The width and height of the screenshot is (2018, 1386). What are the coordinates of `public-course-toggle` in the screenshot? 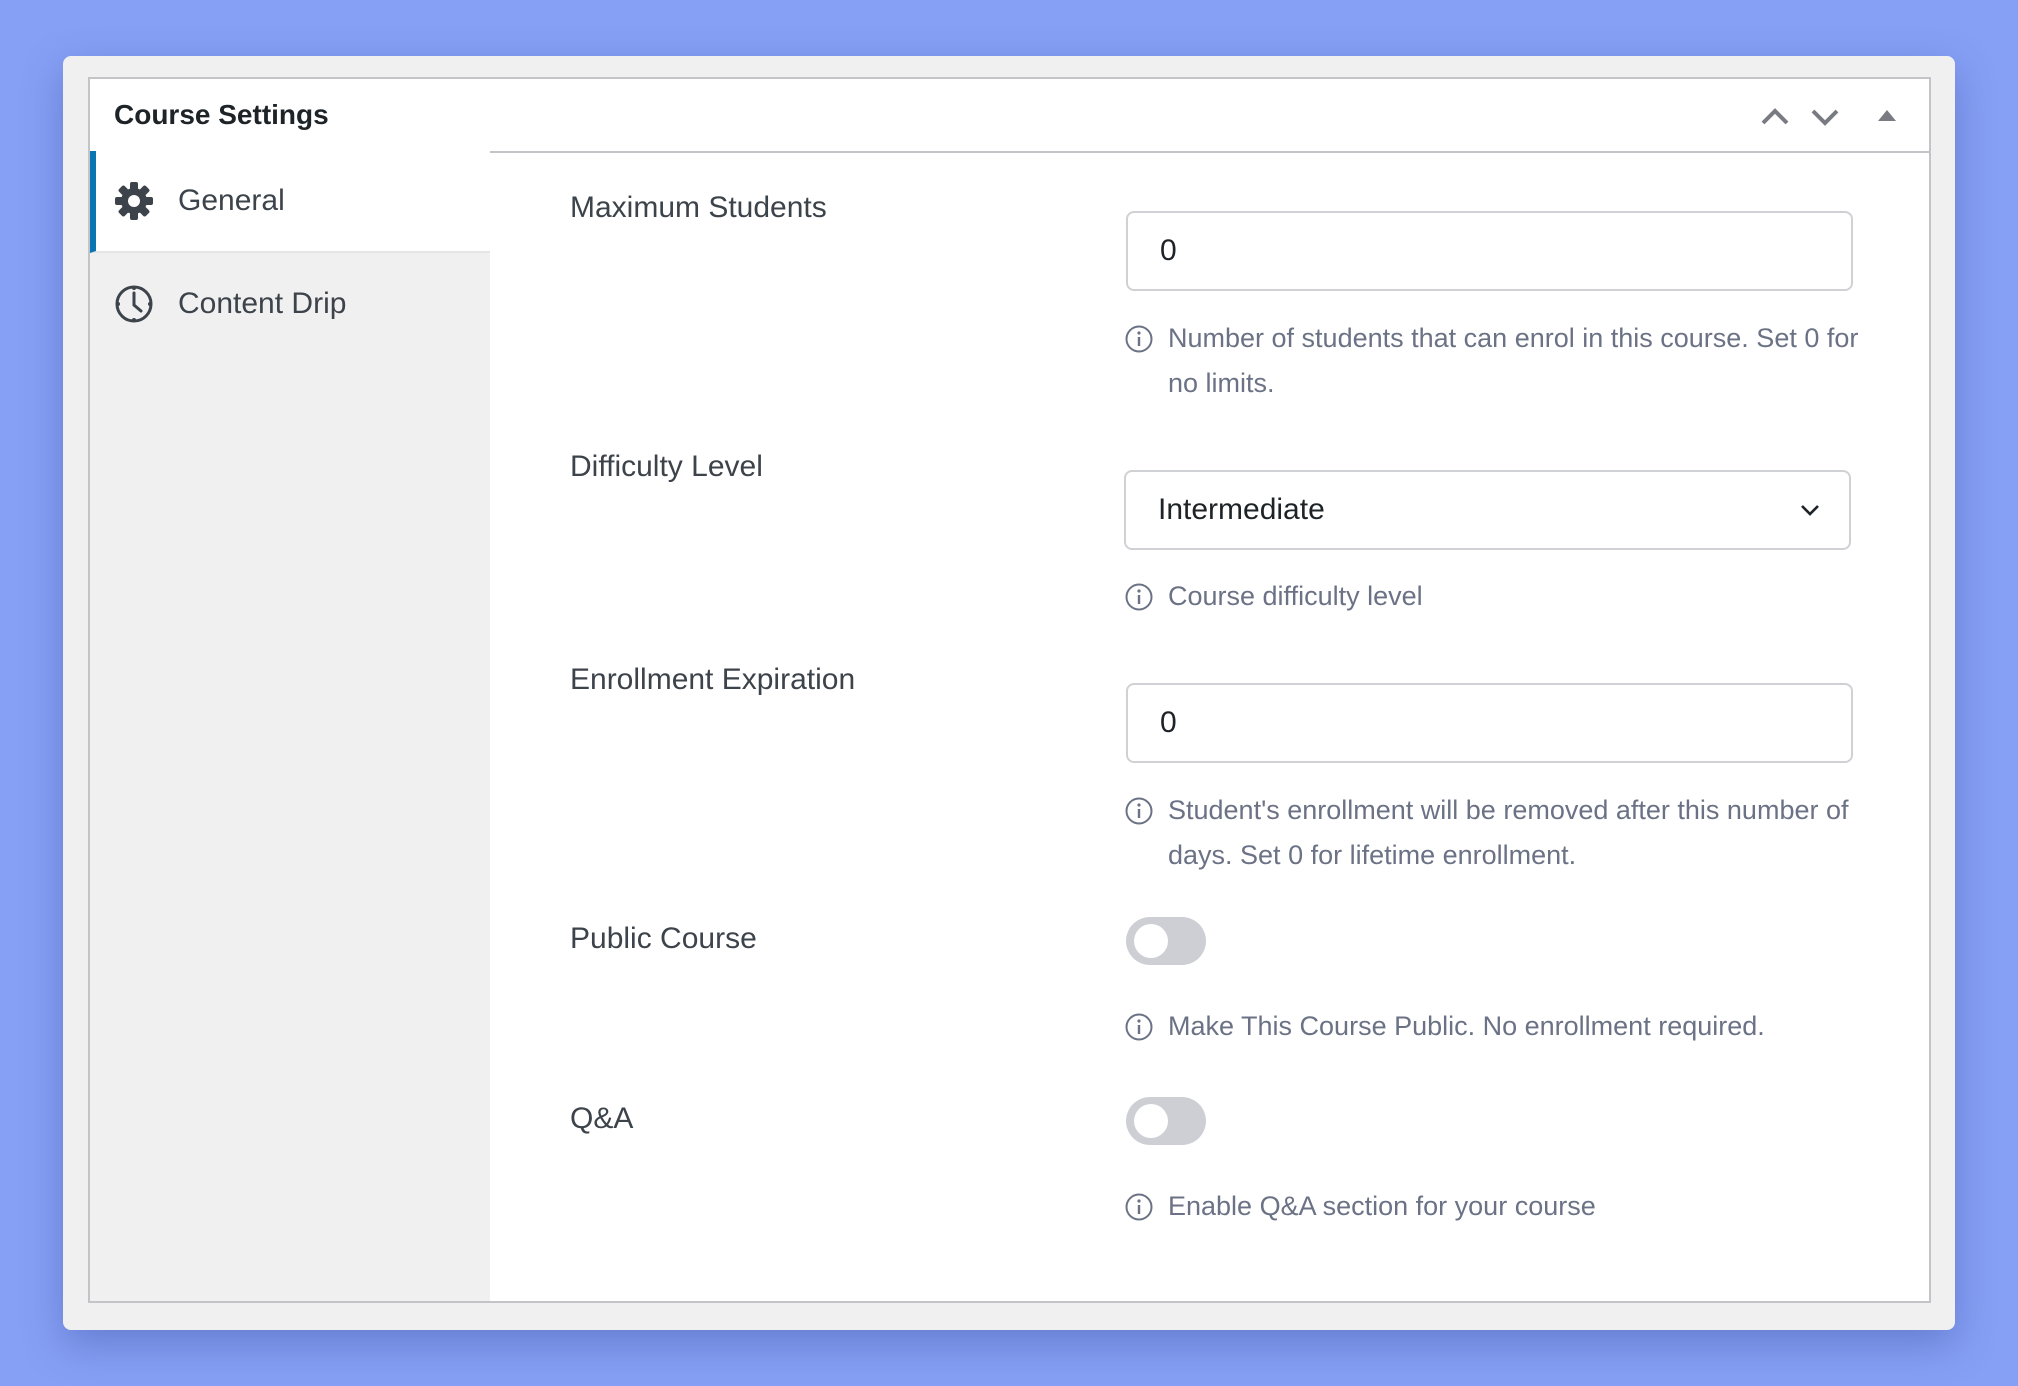 It's located at (1166, 941).